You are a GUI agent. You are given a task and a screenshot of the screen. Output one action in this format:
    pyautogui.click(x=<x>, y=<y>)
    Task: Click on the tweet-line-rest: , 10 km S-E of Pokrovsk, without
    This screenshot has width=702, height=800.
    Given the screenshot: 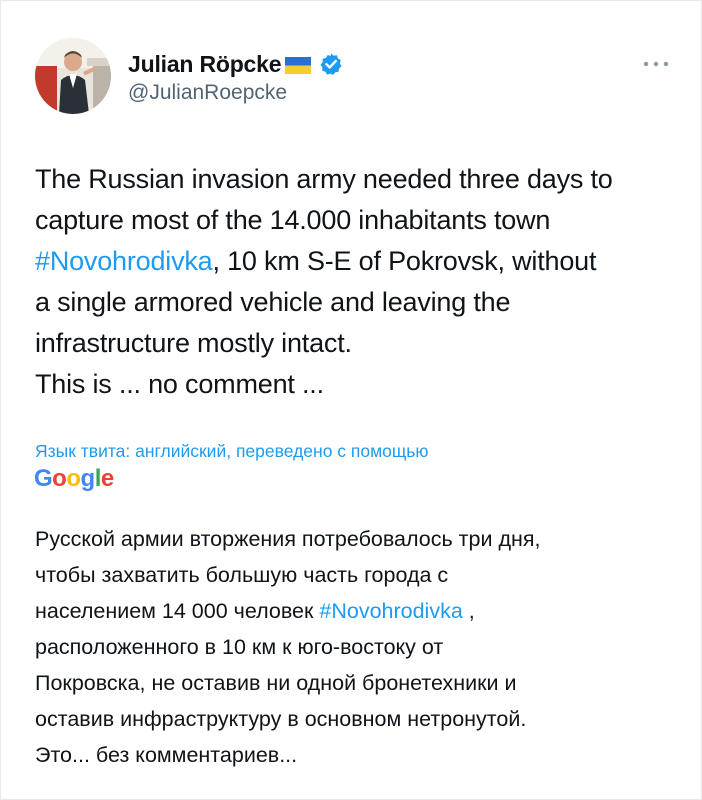 What is the action you would take?
    pyautogui.click(x=404, y=261)
    